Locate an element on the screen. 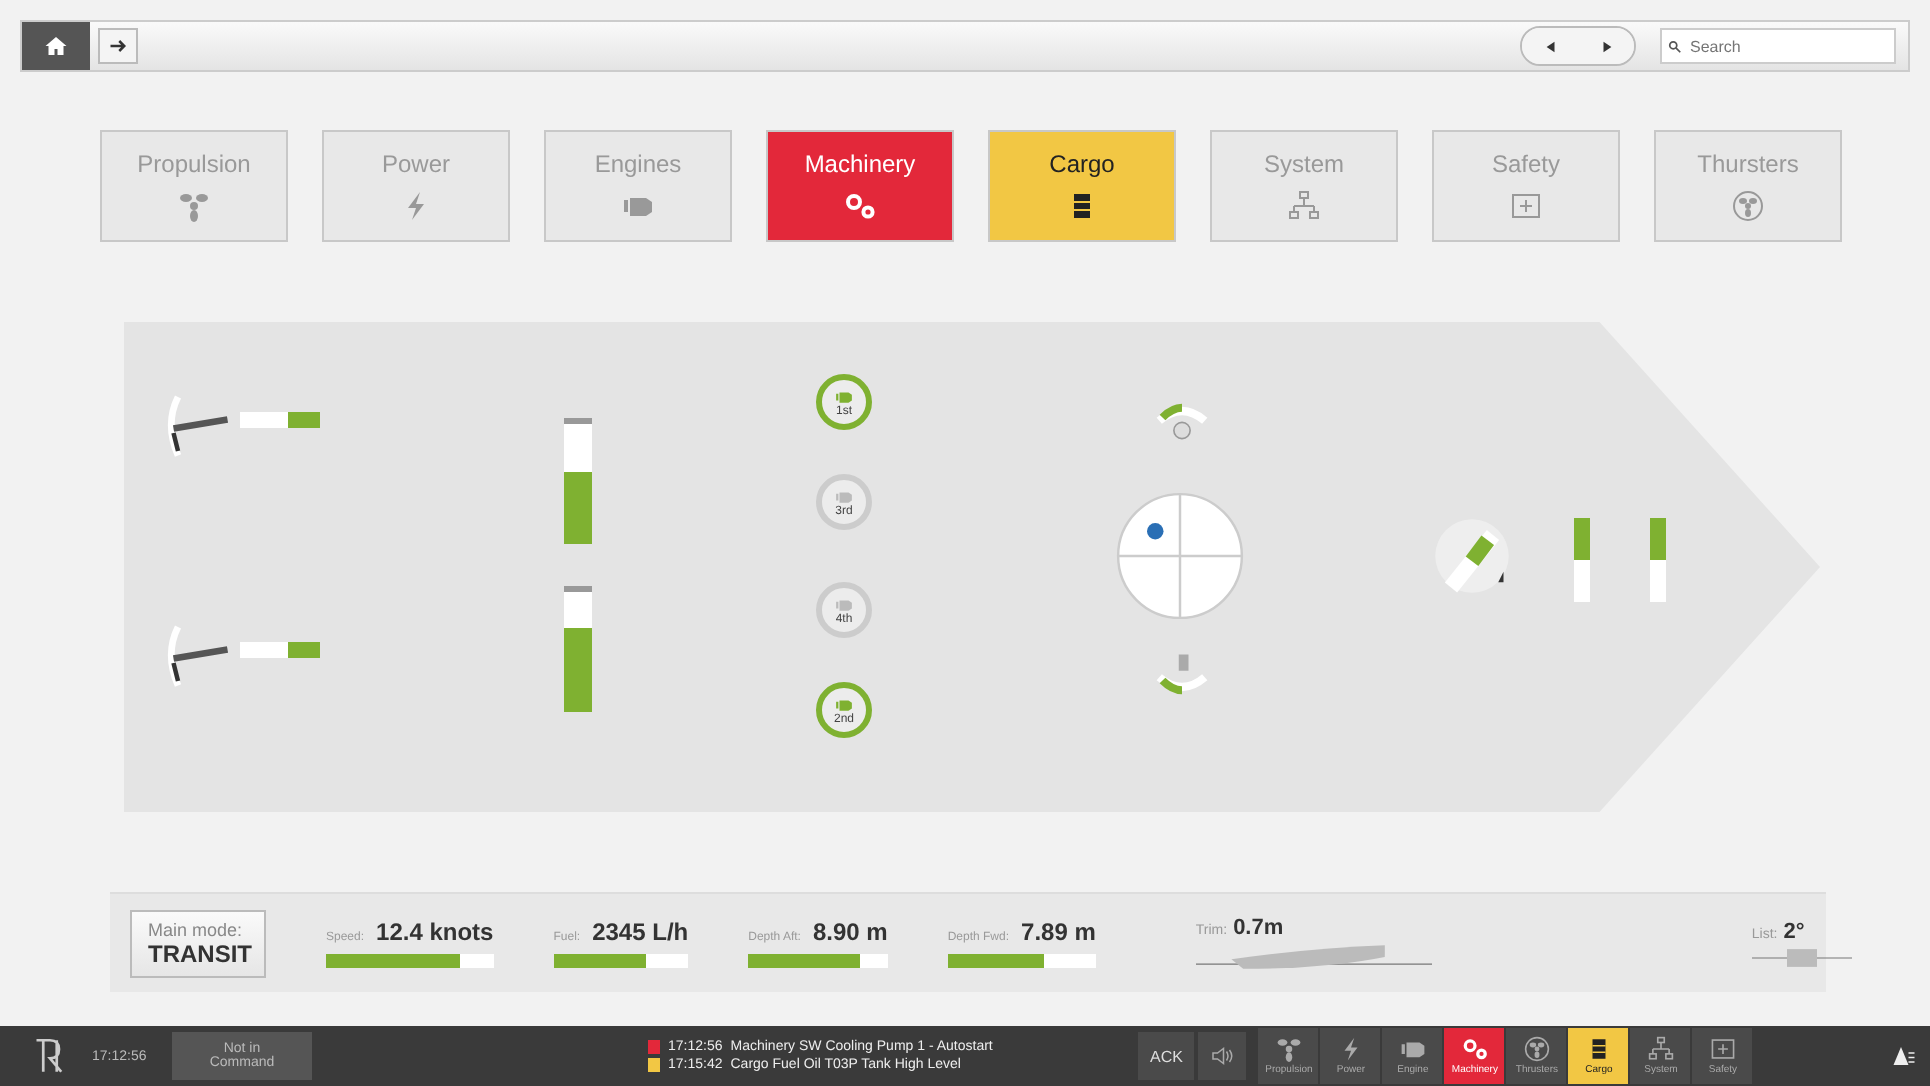 The height and width of the screenshot is (1086, 1930). gauge-value: 2345 L/h is located at coordinates (640, 932).